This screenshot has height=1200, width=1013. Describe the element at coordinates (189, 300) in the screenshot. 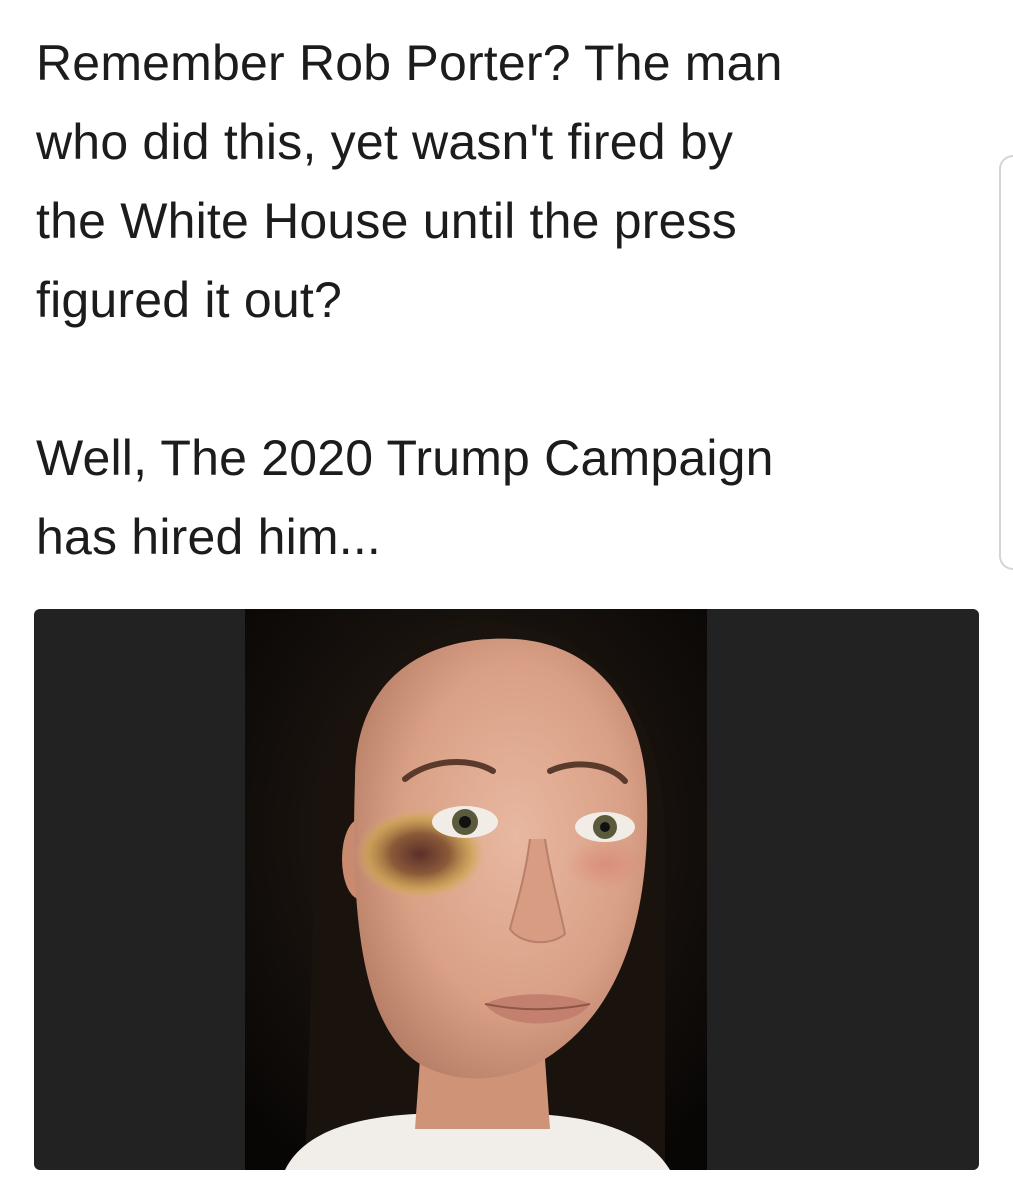

I see `post-text-line: figured it out?` at that location.